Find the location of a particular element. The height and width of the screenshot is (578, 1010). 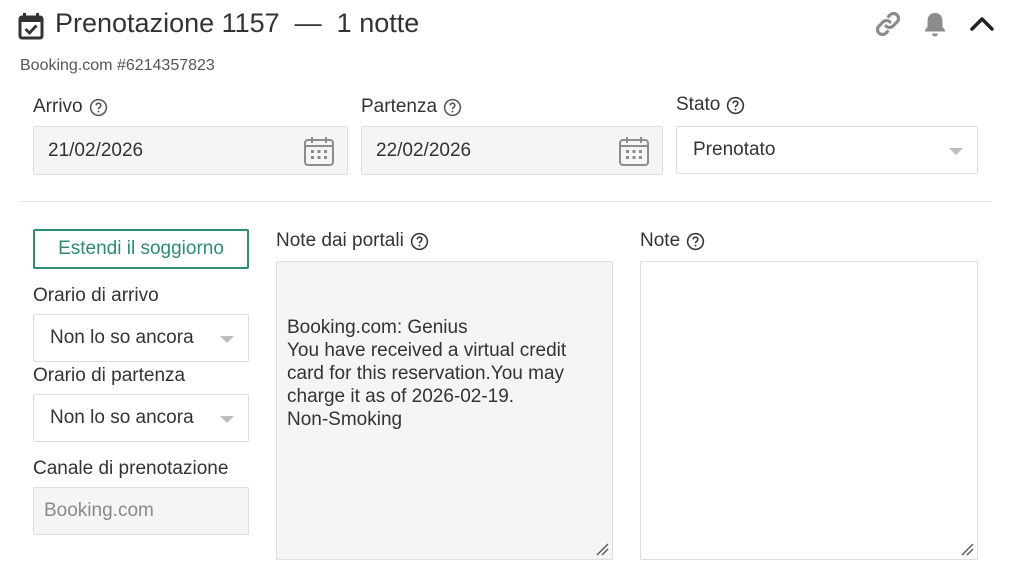

notes-label: Note is located at coordinates (672, 241).